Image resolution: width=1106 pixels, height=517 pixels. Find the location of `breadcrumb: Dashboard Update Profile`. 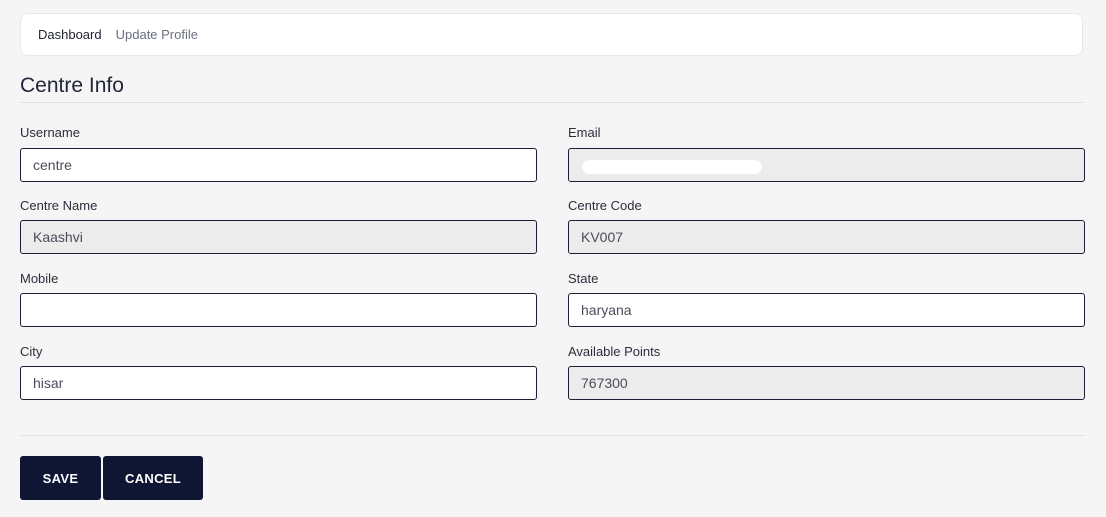

breadcrumb: Dashboard Update Profile is located at coordinates (551, 34).